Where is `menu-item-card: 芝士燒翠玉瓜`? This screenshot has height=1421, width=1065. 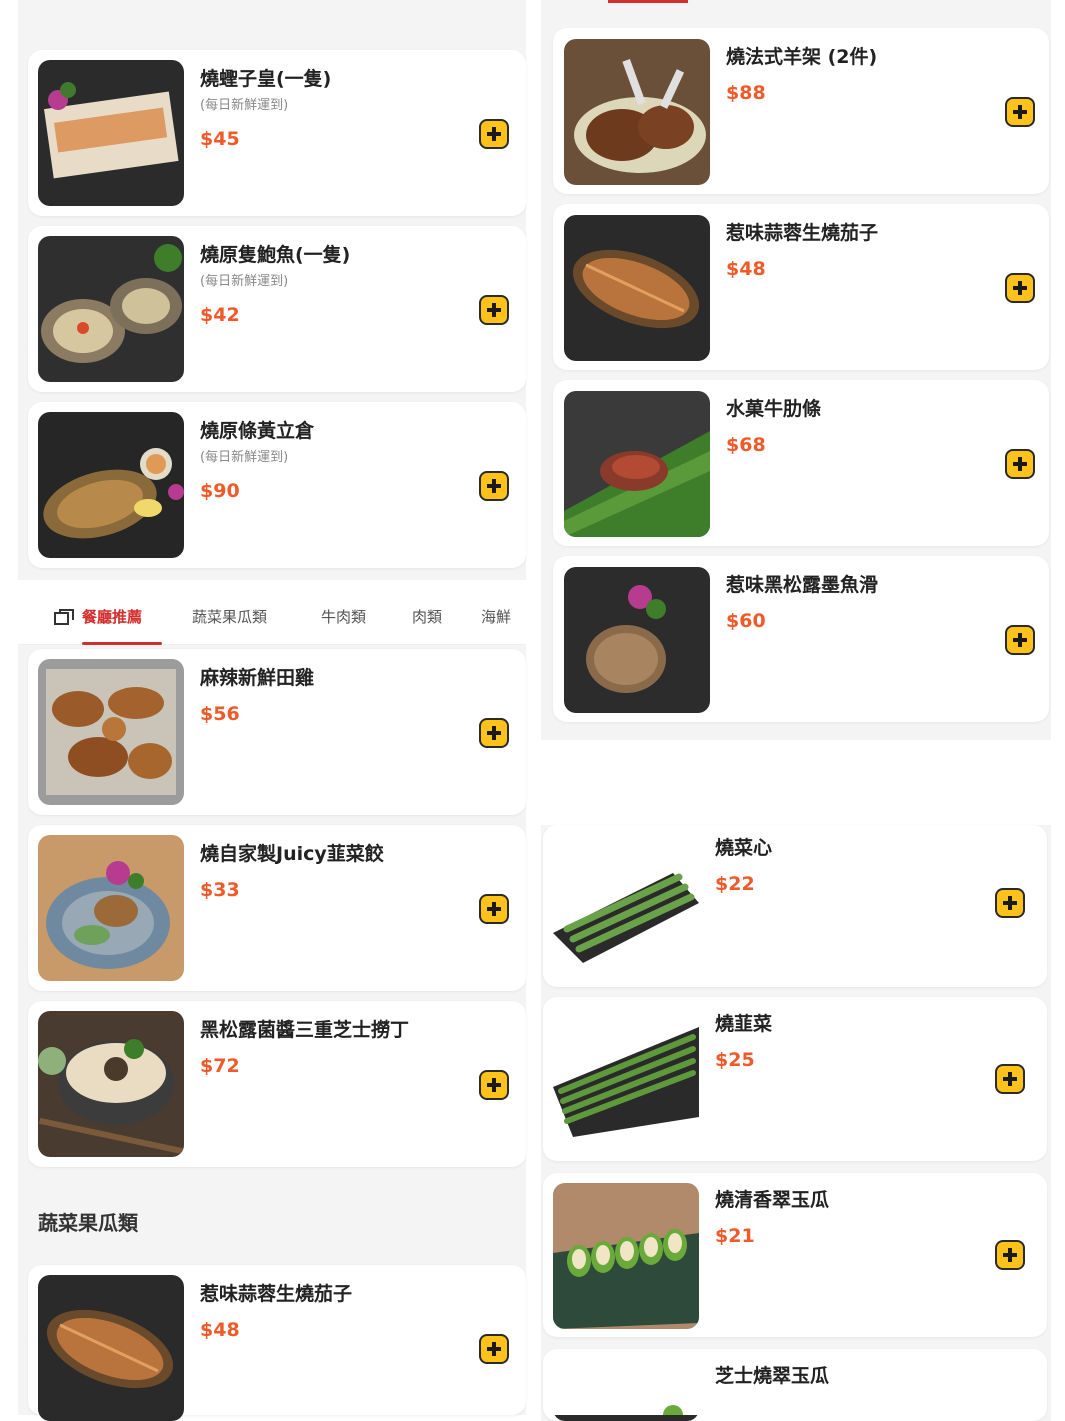 menu-item-card: 芝士燒翠玉瓜 is located at coordinates (795, 1385).